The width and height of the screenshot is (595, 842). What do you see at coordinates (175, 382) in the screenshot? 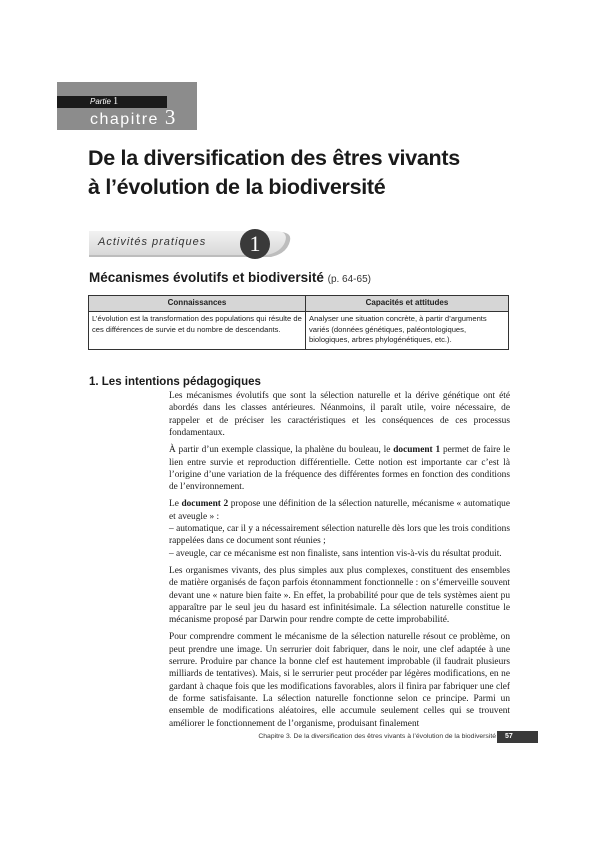
I see `intentions-heading: 1. Les intentions pédagogiques` at bounding box center [175, 382].